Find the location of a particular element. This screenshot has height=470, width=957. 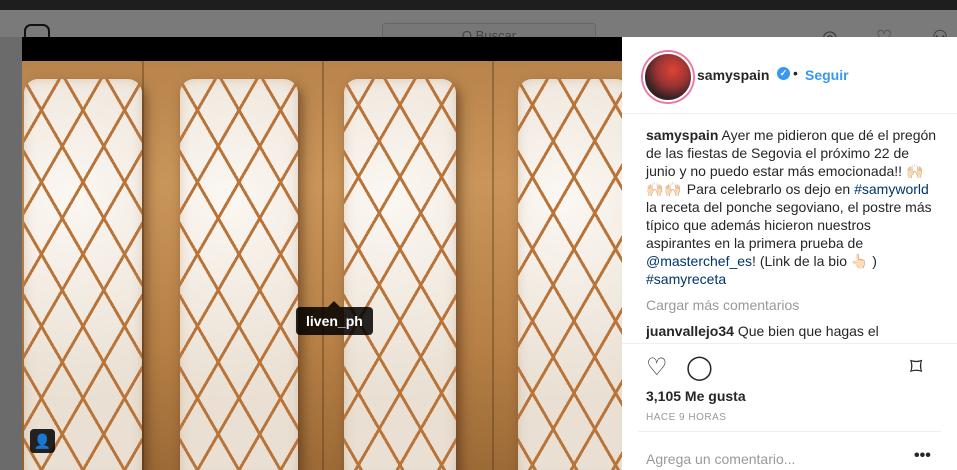

top-bar is located at coordinates (478, 5).